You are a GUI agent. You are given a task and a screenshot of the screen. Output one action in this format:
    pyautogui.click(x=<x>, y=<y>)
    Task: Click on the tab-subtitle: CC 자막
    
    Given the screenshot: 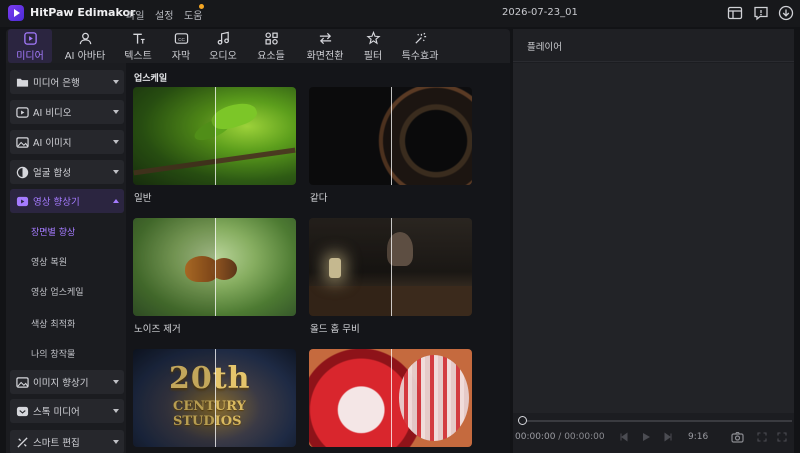 What is the action you would take?
    pyautogui.click(x=181, y=46)
    